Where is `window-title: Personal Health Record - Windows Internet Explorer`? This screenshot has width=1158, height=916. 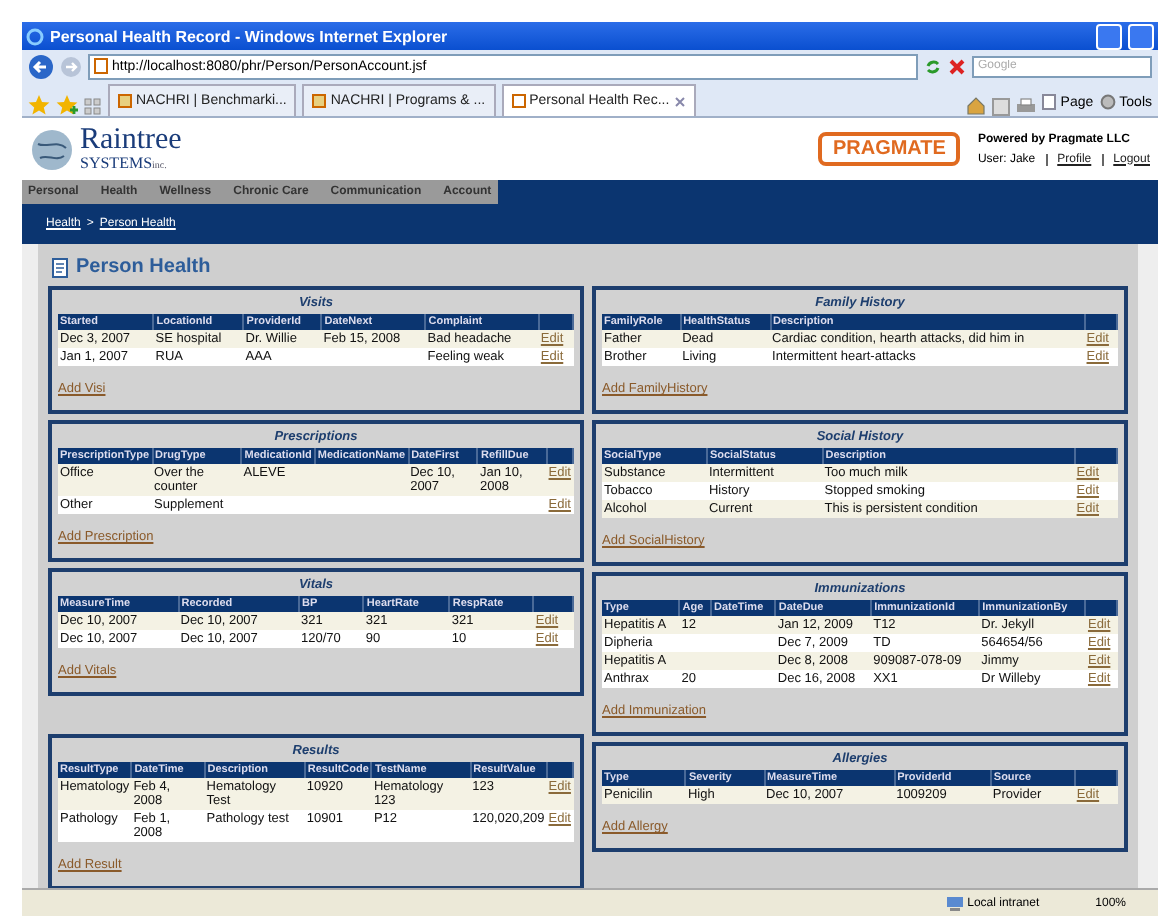
window-title: Personal Health Record - Windows Internet Explorer is located at coordinates (250, 36).